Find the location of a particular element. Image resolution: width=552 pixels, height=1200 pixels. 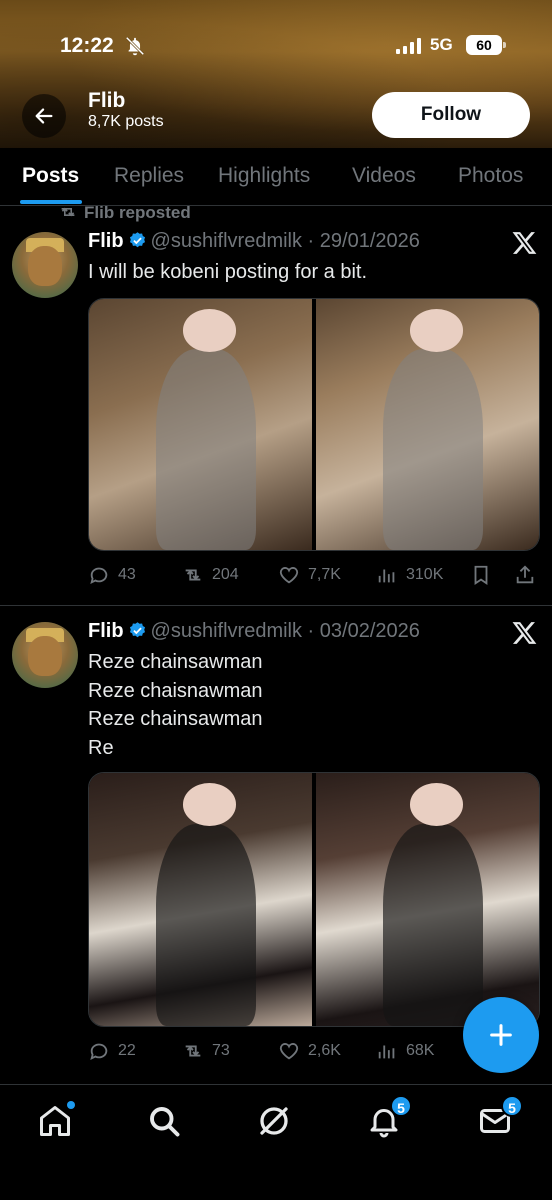

bookmark-icon is located at coordinates (481, 575).